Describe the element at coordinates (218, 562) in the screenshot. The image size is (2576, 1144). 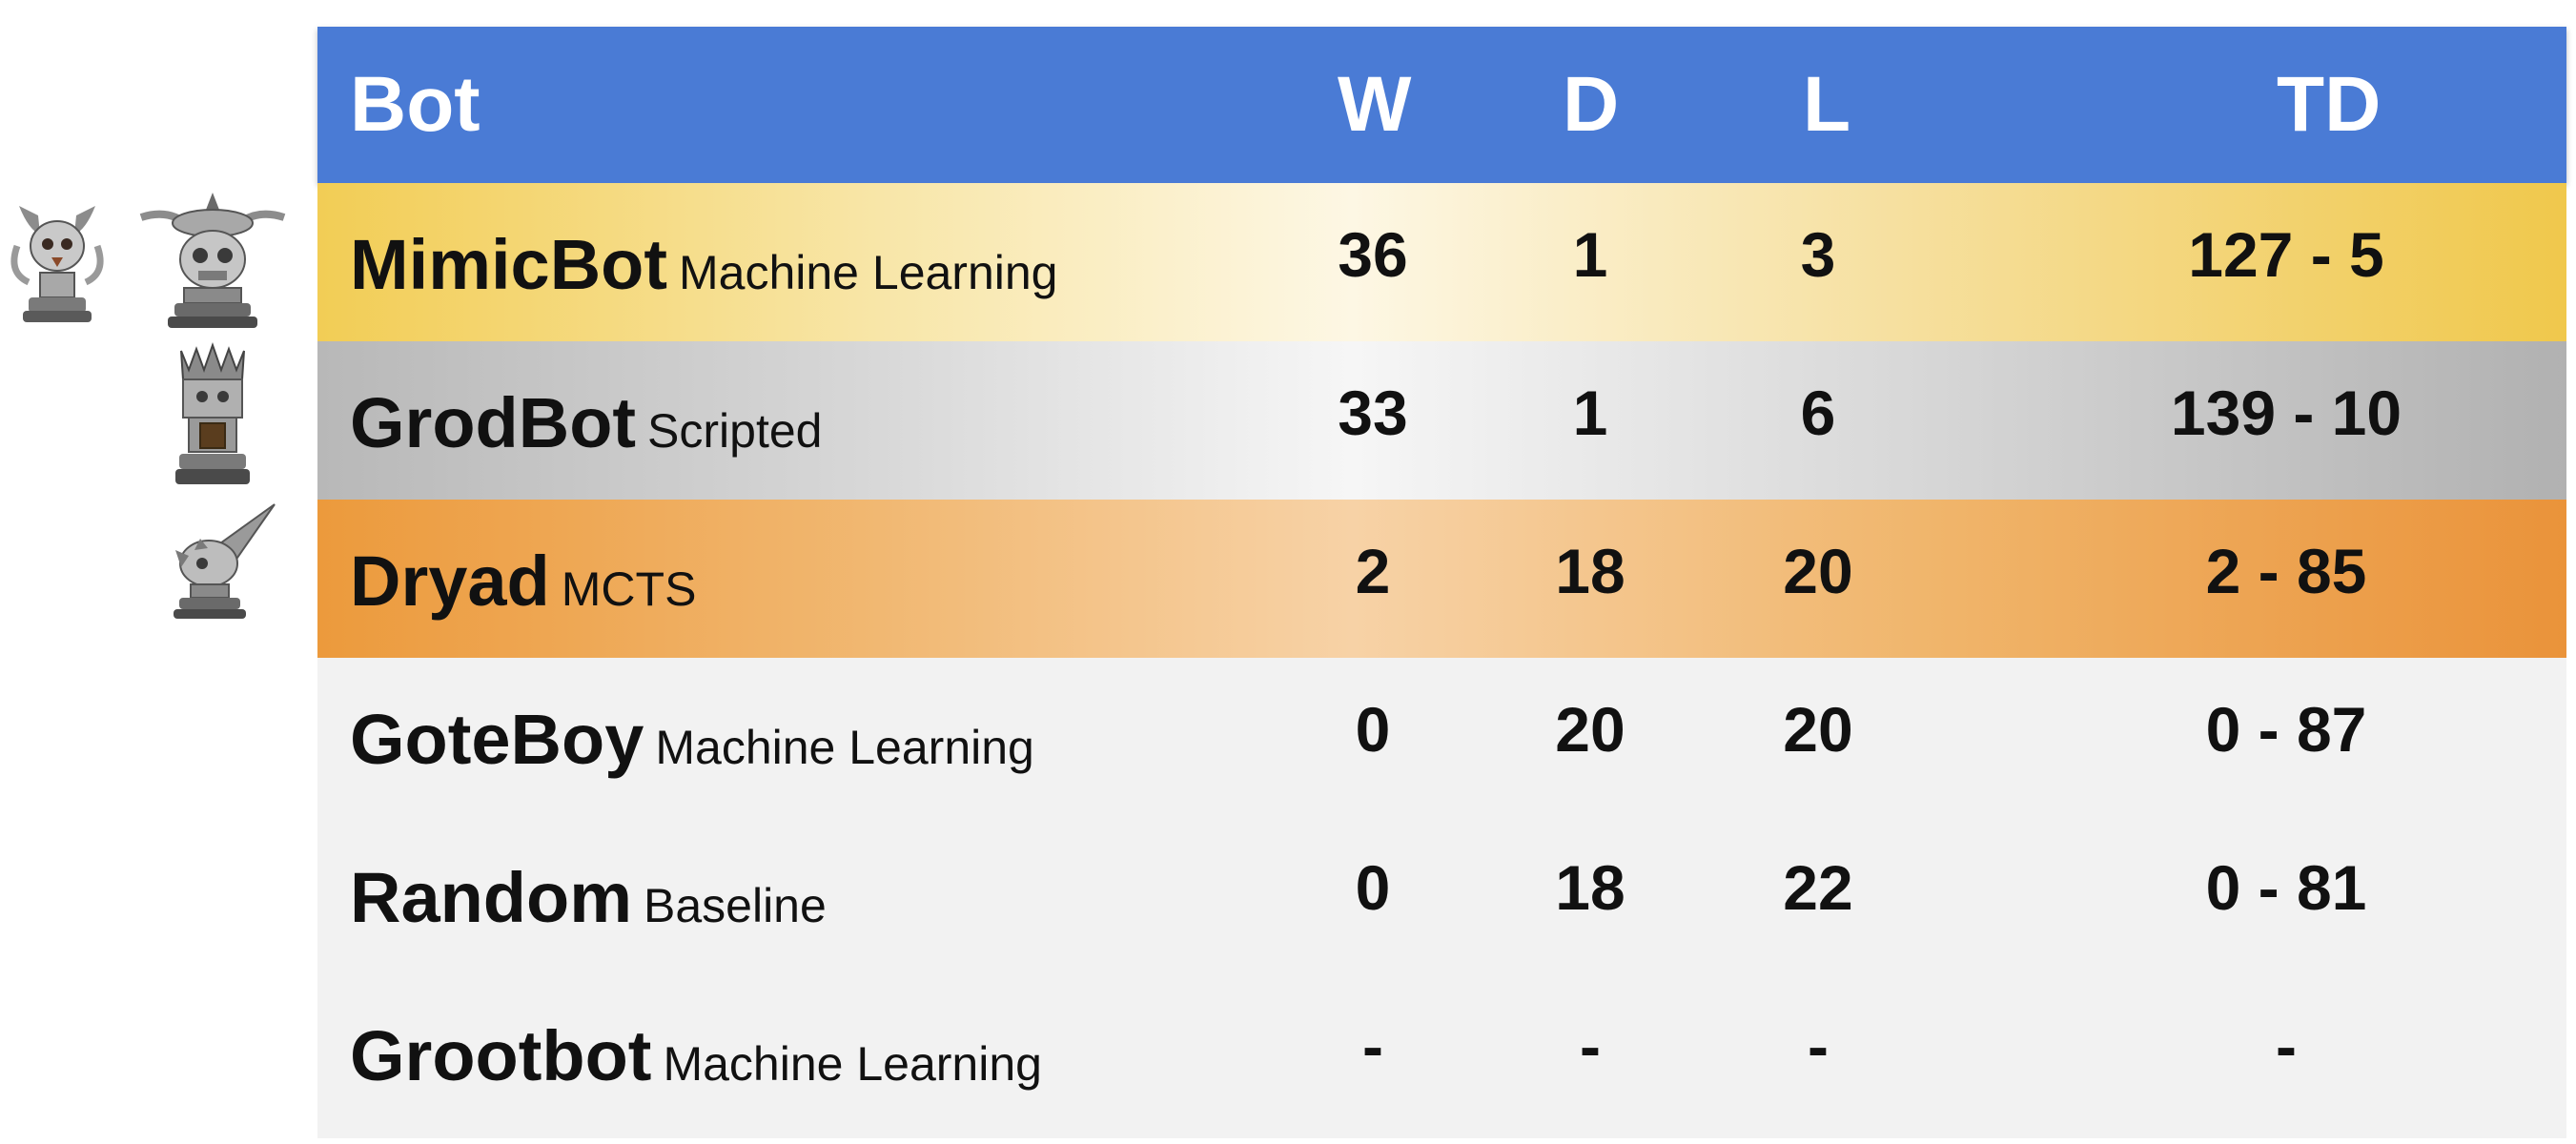
I see `spiked-trophy-icon` at that location.